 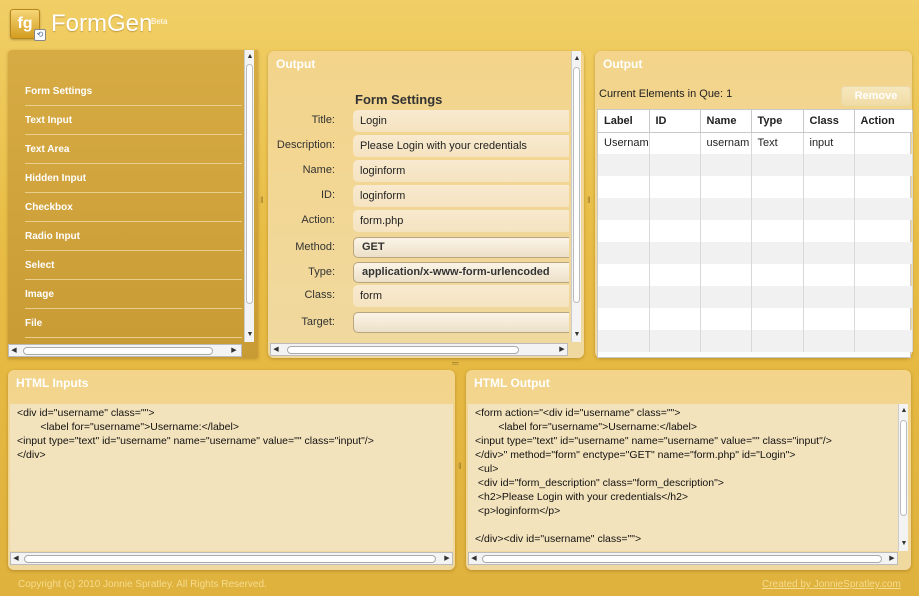 What do you see at coordinates (133, 178) in the screenshot?
I see `sidebar-item-hidden-input: Hidden Input` at bounding box center [133, 178].